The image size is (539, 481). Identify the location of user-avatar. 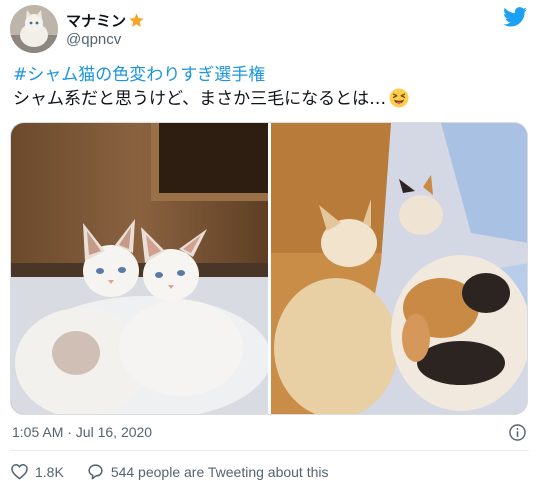
(34, 29).